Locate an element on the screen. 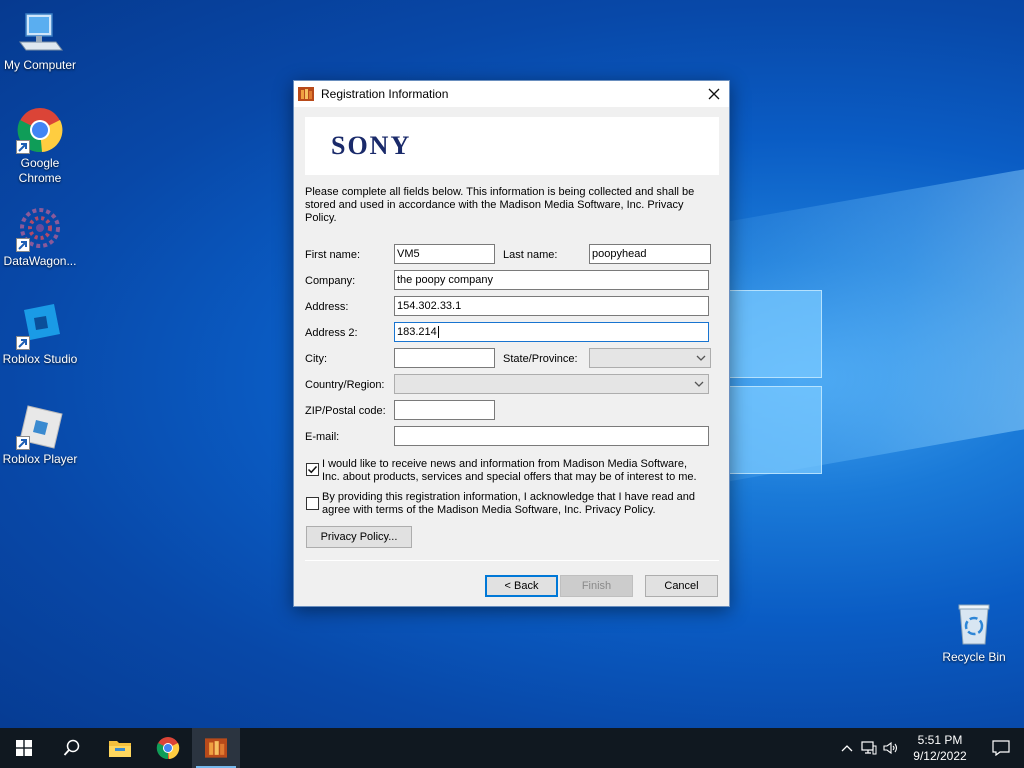 This screenshot has width=1024, height=768. search-icon is located at coordinates (71, 747).